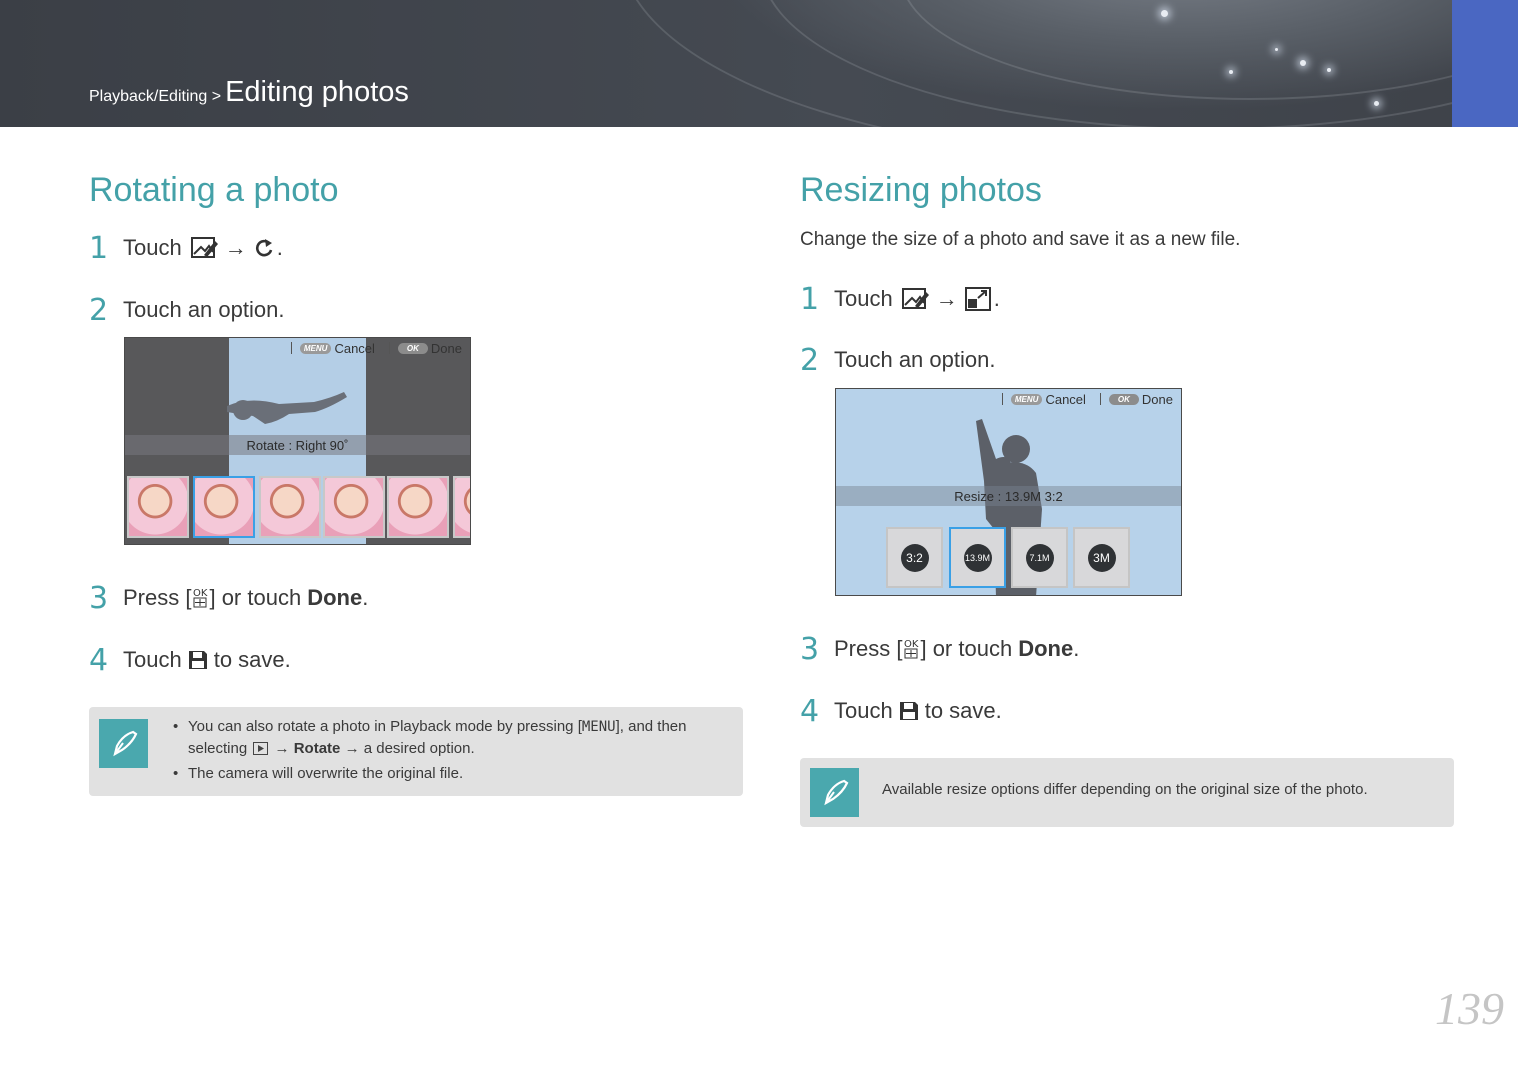 The height and width of the screenshot is (1075, 1518). What do you see at coordinates (1485, 63) in the screenshot?
I see `chapter-tab` at bounding box center [1485, 63].